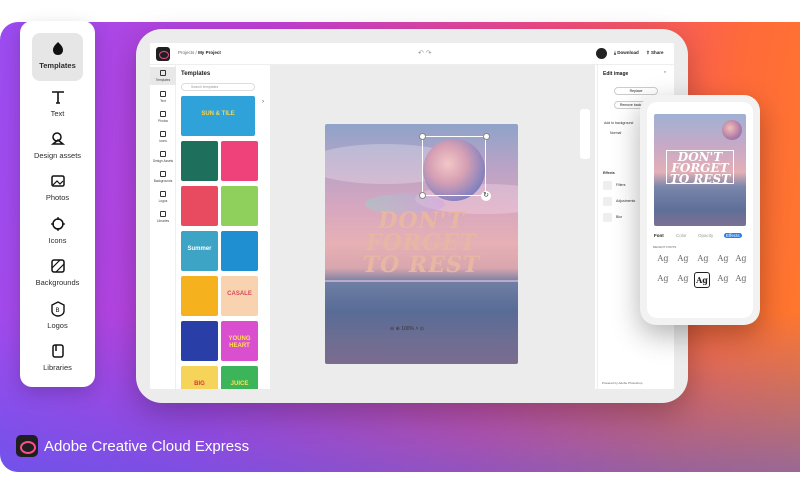  I want to click on template-thumbnail: Summer, so click(199, 251).